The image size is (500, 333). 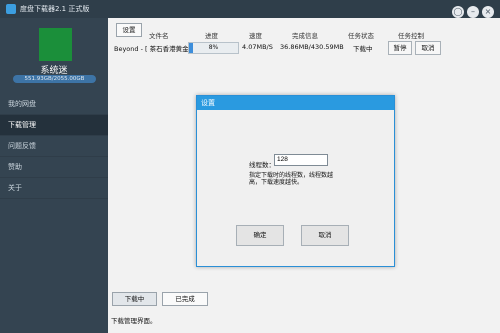 I want to click on avatar, so click(x=55, y=44).